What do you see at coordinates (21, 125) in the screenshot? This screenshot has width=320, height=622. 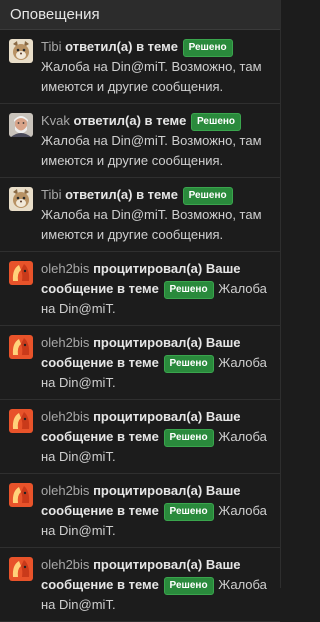 I see `person-avatar-icon` at bounding box center [21, 125].